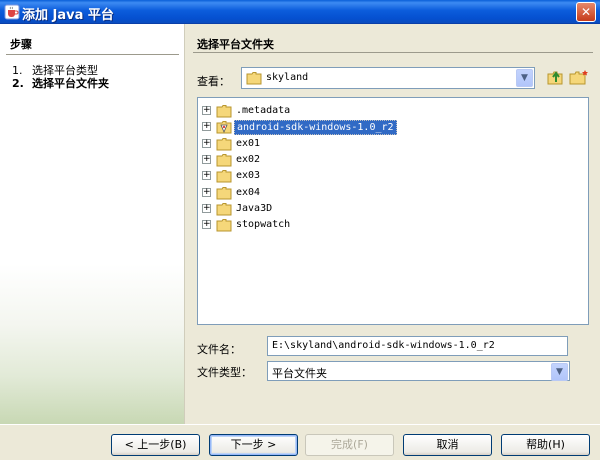 This screenshot has width=600, height=460. What do you see at coordinates (555, 77) in the screenshot?
I see `up-folder-icon` at bounding box center [555, 77].